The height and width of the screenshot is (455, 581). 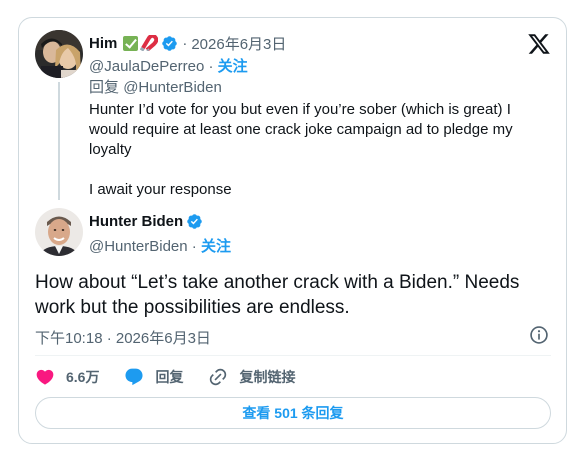 What do you see at coordinates (123, 337) in the screenshot?
I see `main-tweet-timestamp: 下午10:18 · 2026年6月3日` at bounding box center [123, 337].